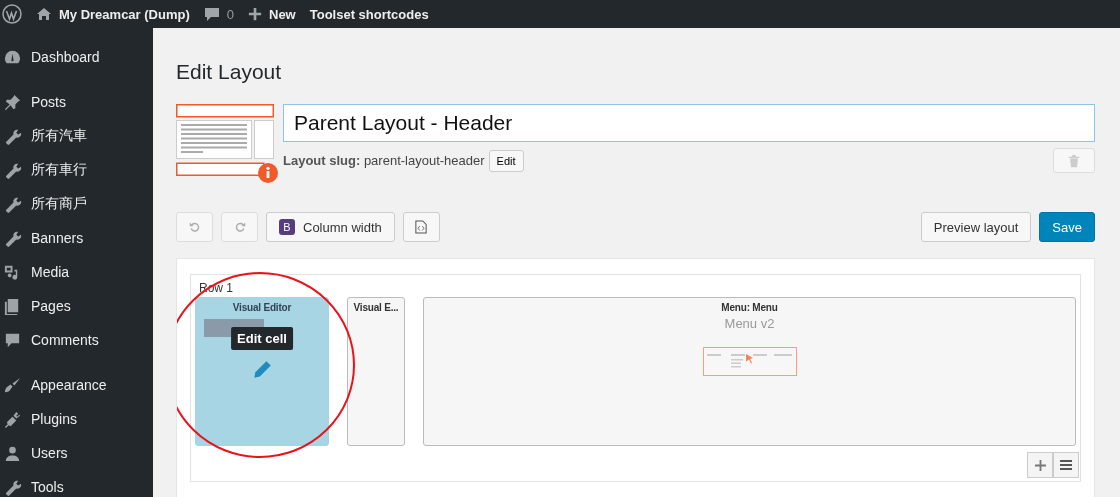 This screenshot has width=1120, height=497. I want to click on toolset-shortcodes-link: Toolset shortcodes, so click(369, 14).